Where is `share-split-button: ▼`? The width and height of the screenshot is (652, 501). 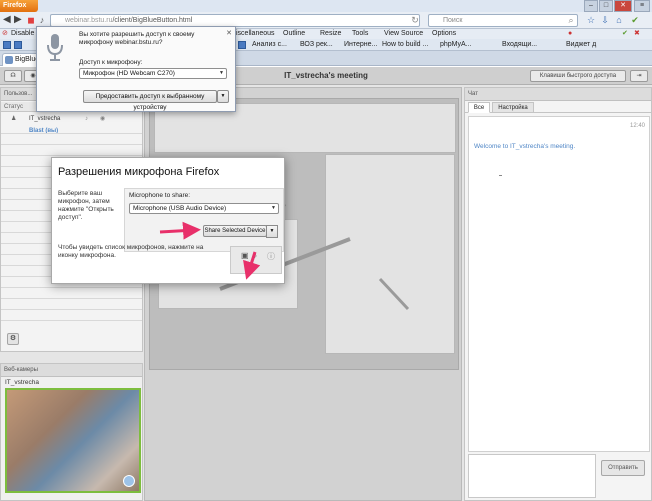
share-split-button: ▼ is located at coordinates (272, 231).